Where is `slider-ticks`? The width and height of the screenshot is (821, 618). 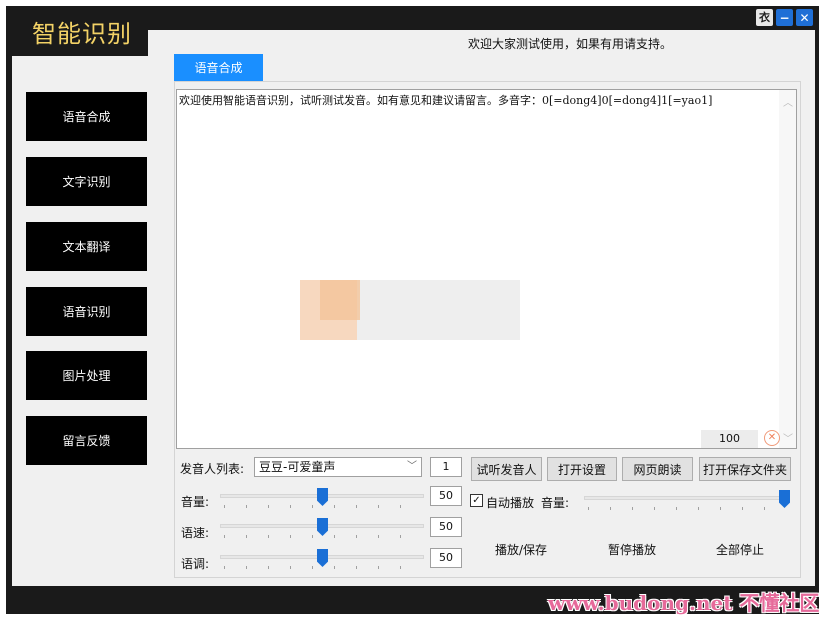 slider-ticks is located at coordinates (687, 508).